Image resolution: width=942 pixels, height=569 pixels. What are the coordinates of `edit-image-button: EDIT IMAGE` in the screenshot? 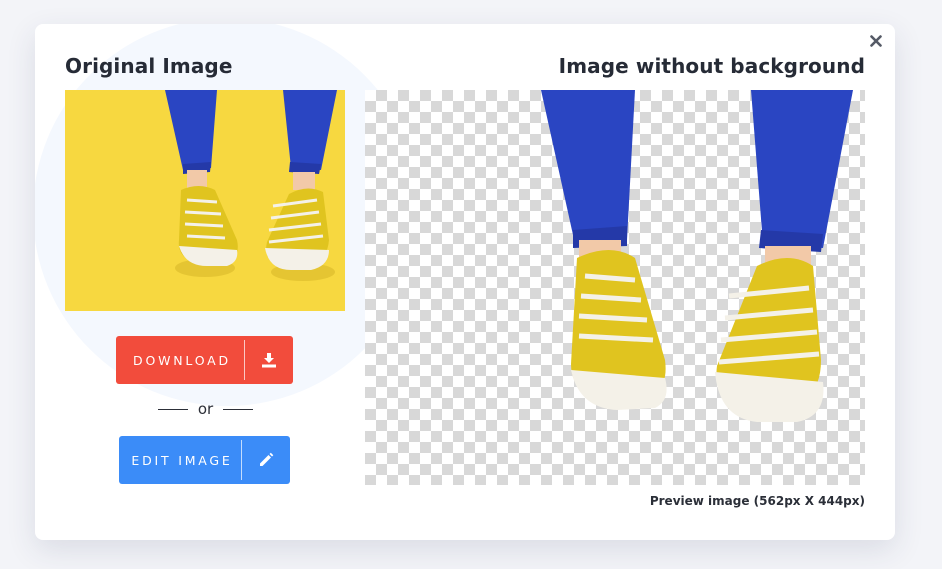 It's located at (204, 460).